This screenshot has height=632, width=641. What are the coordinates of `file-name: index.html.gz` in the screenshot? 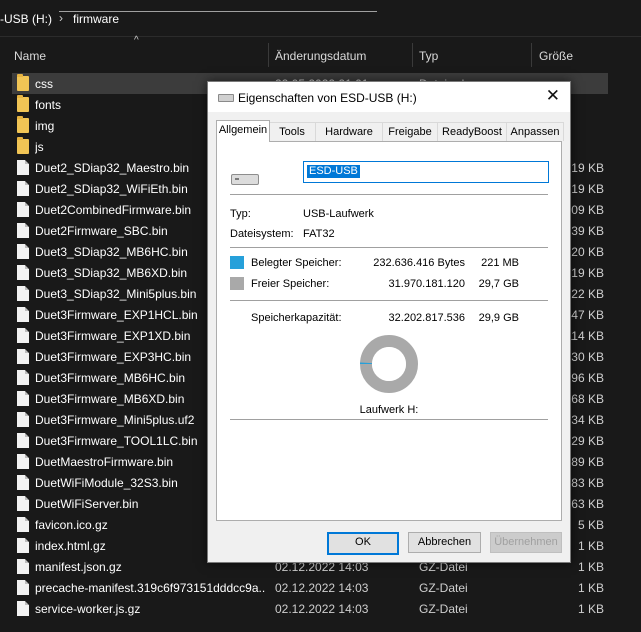 It's located at (70, 546).